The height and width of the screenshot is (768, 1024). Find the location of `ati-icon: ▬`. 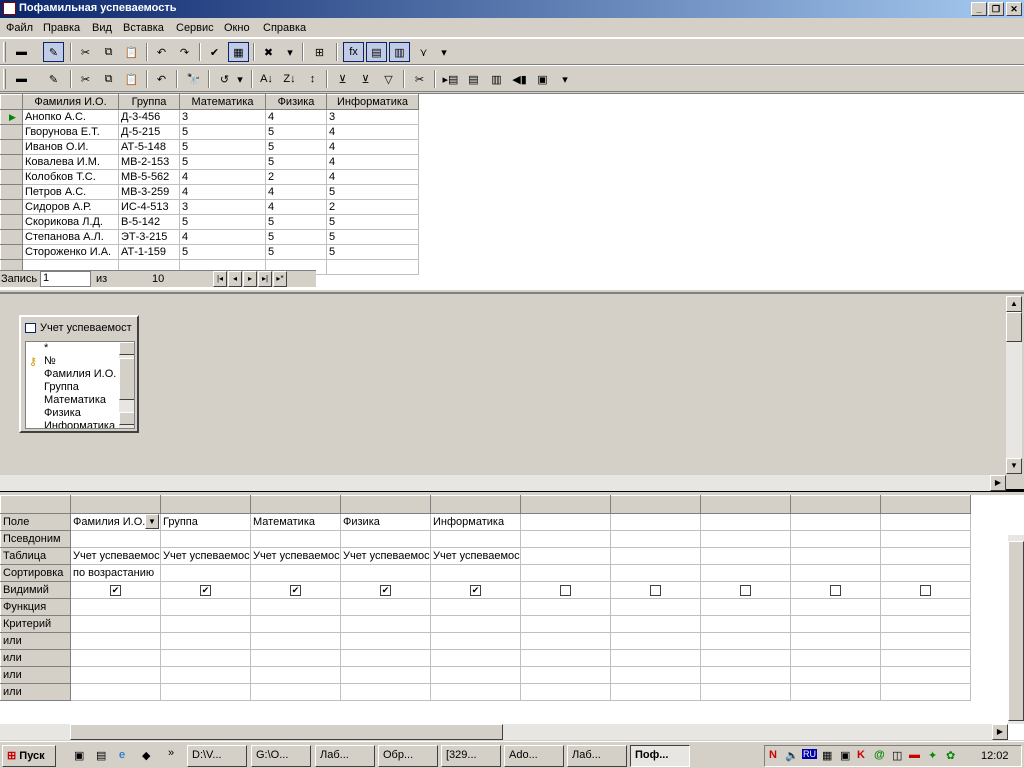

ati-icon: ▬ is located at coordinates (914, 755).